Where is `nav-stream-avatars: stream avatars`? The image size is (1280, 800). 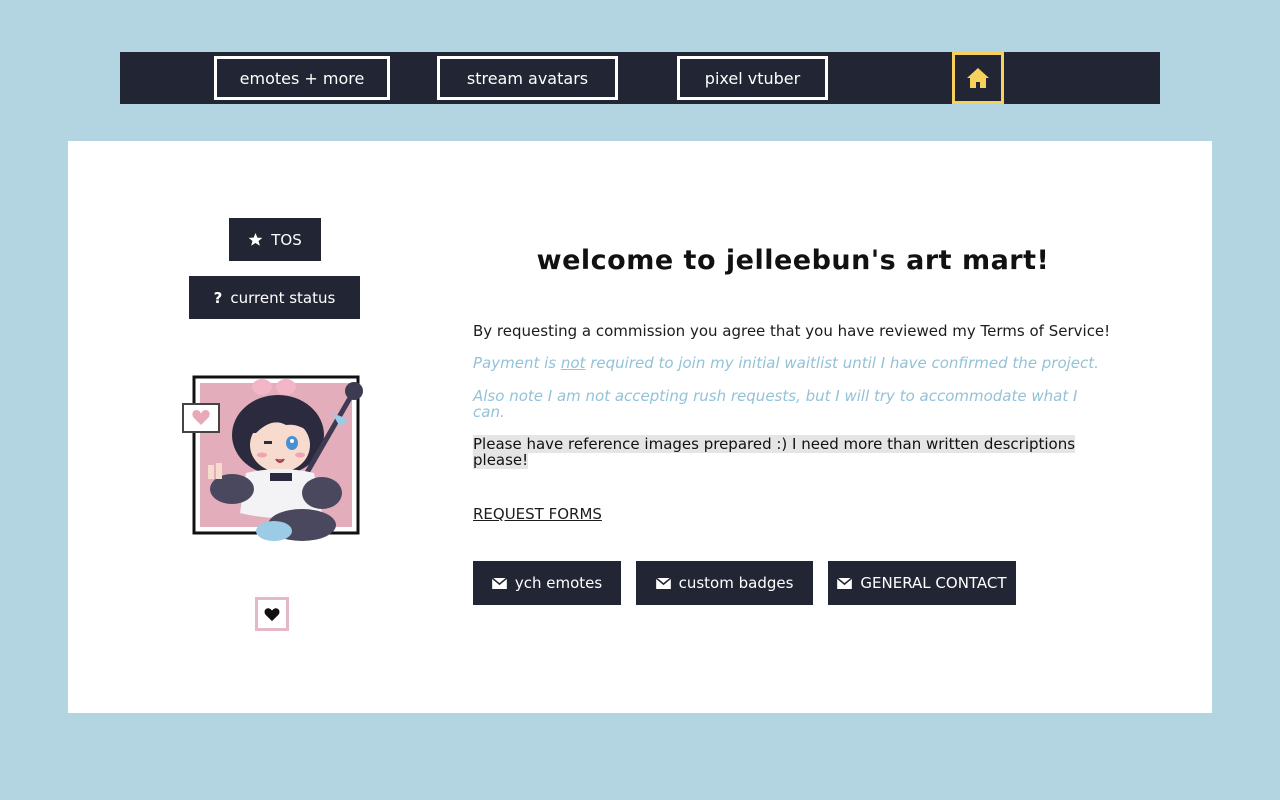 nav-stream-avatars: stream avatars is located at coordinates (527, 78).